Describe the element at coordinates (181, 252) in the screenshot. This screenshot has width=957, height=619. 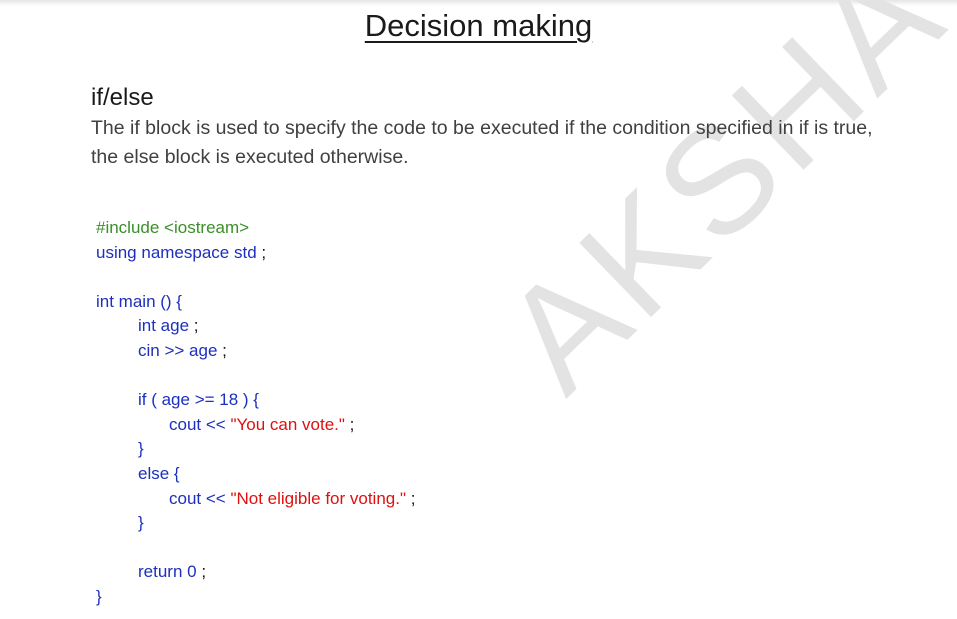
I see `code-line-using: using namespace std ;` at that location.